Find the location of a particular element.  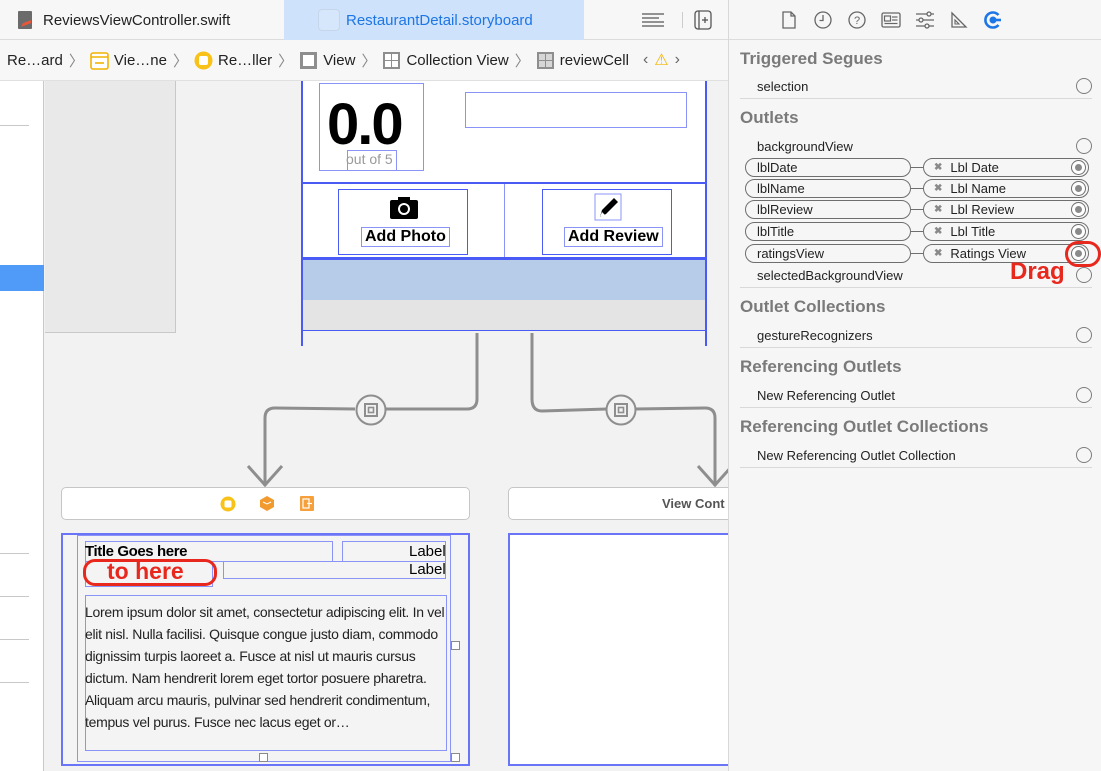

breadcrumb-item-scene: Vie…ne is located at coordinates (128, 60).